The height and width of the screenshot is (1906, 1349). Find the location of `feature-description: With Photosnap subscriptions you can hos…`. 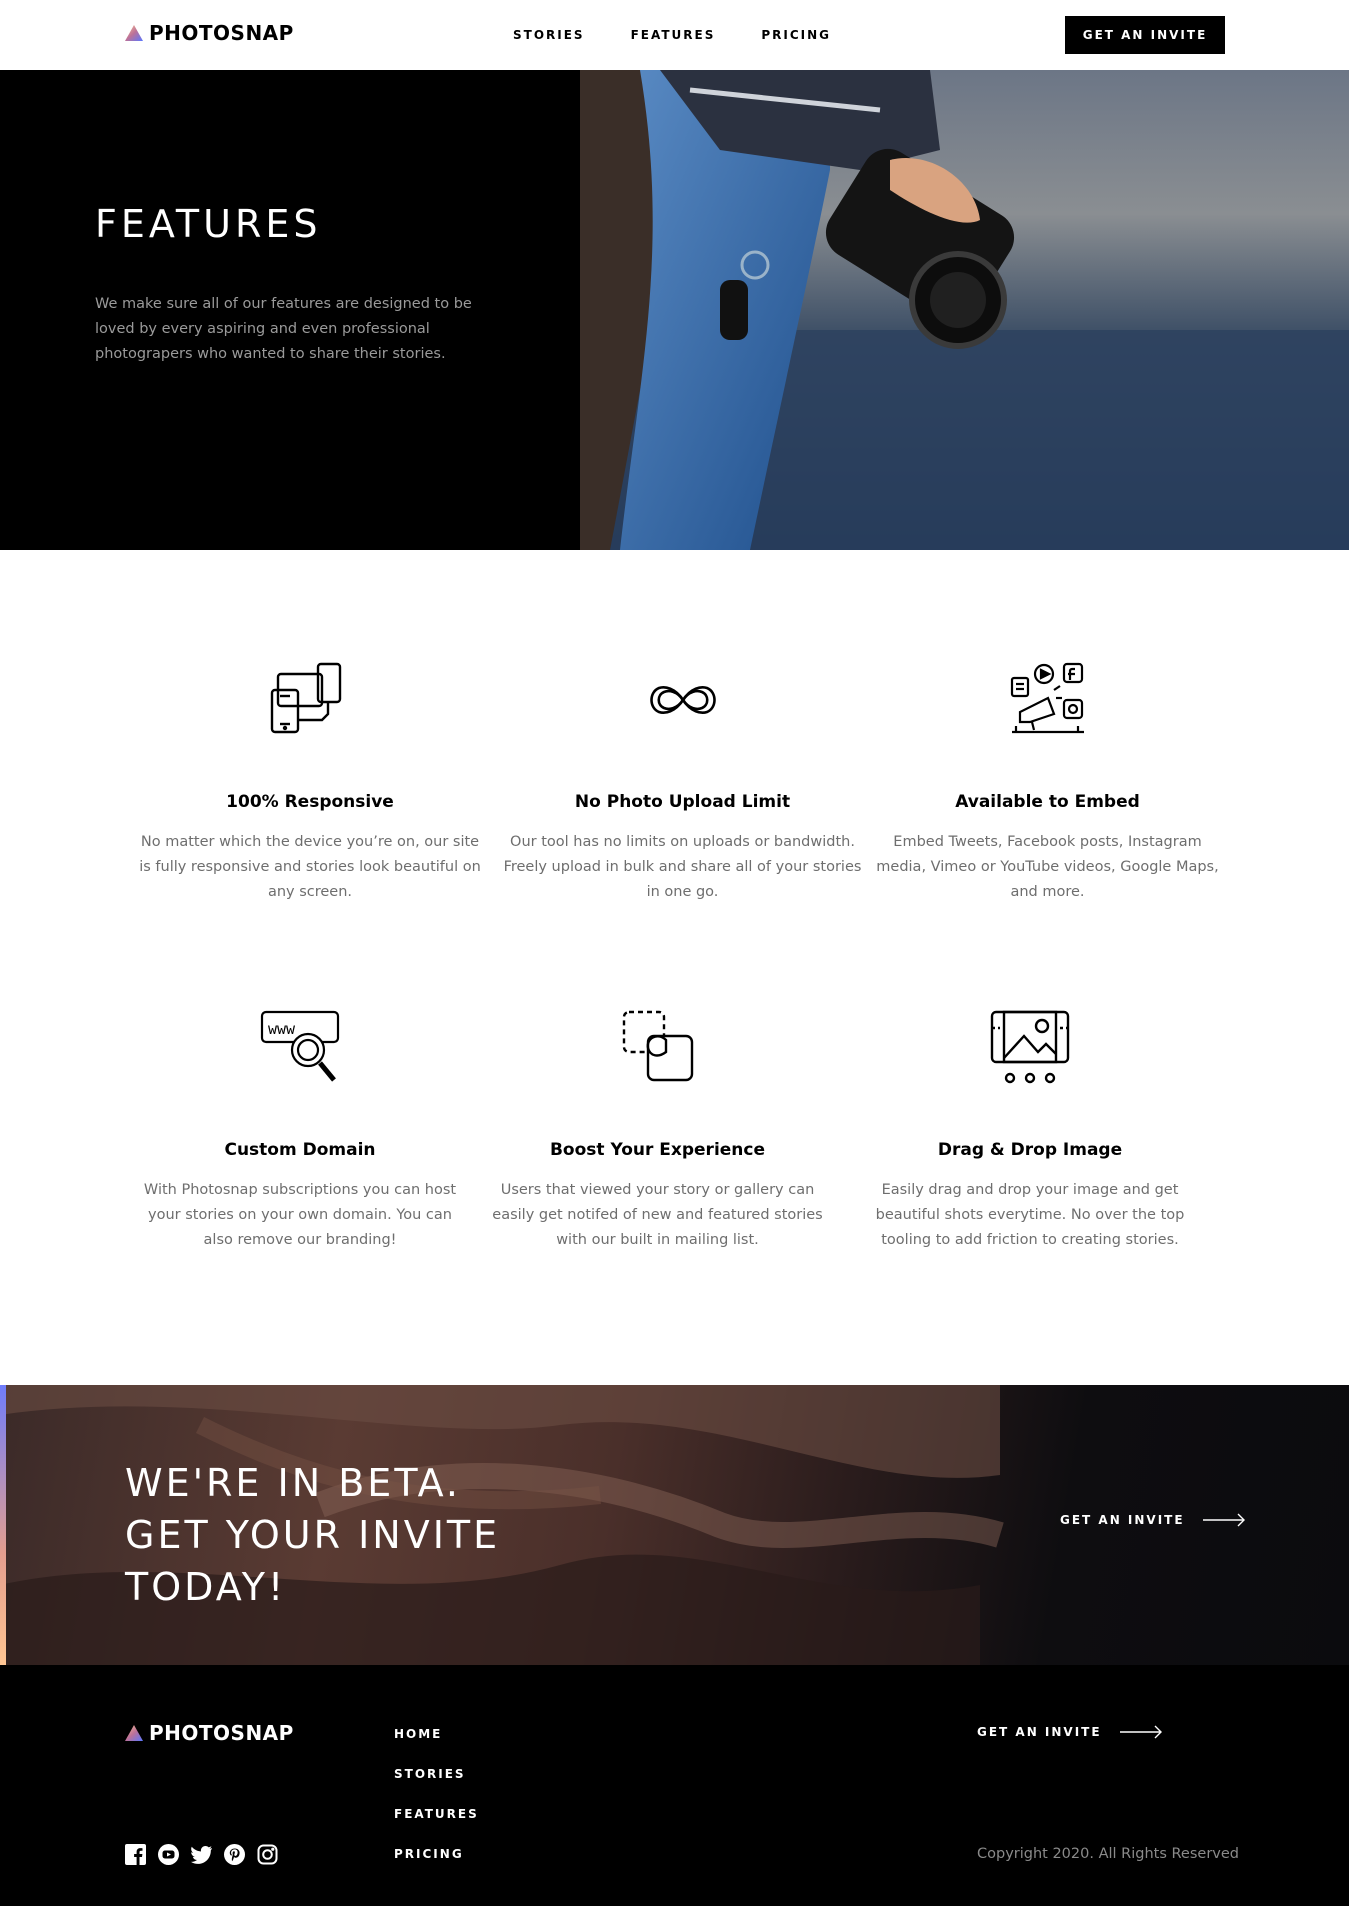

feature-description: With Photosnap subscriptions you can hos… is located at coordinates (300, 1215).